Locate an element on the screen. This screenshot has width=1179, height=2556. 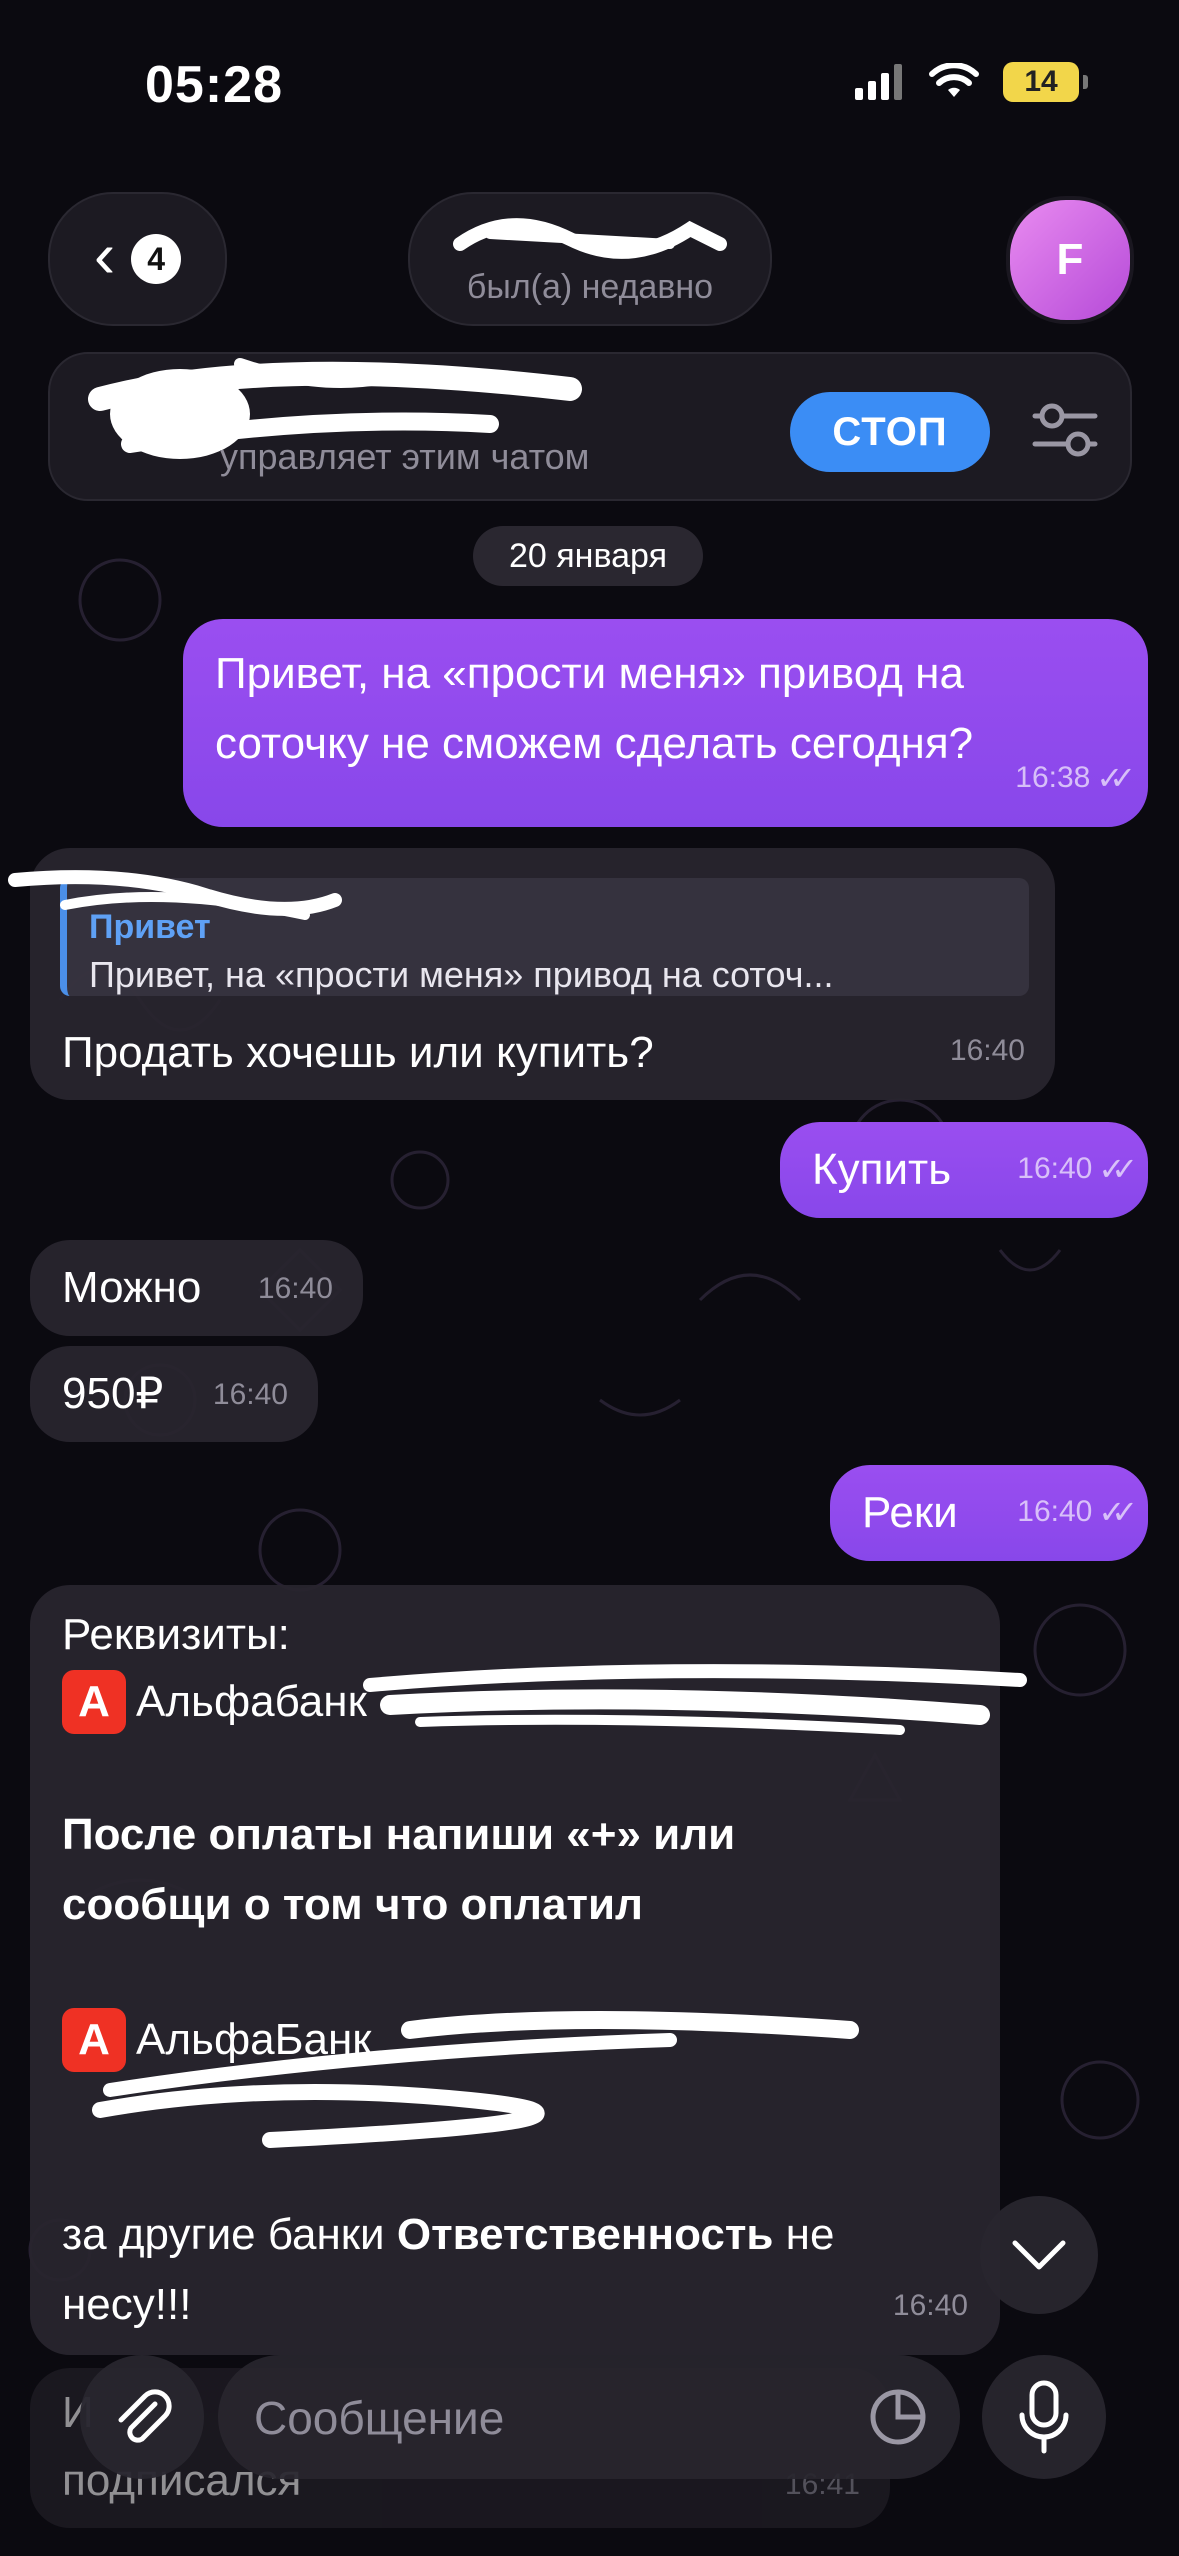
back-button: ‹ 4 is located at coordinates (137, 259).